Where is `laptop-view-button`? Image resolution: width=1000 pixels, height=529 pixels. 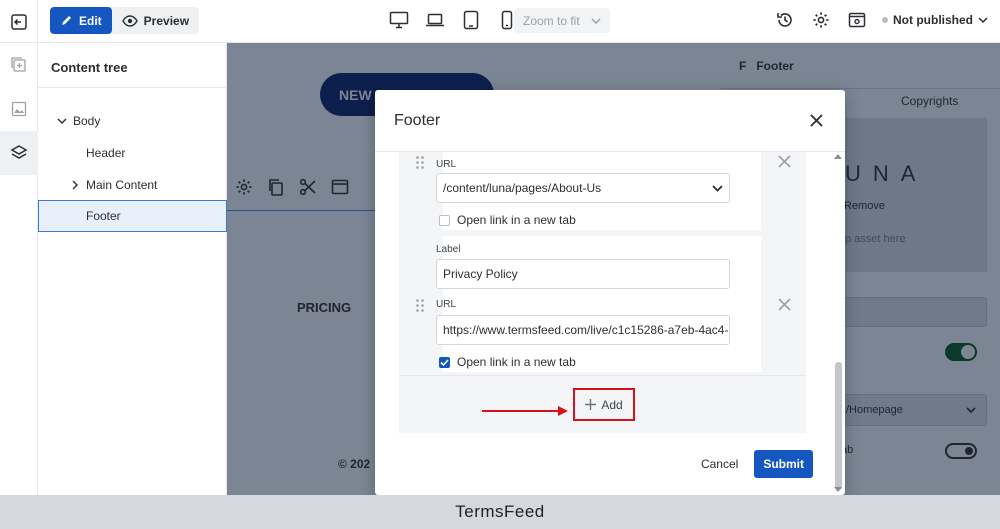 laptop-view-button is located at coordinates (435, 20).